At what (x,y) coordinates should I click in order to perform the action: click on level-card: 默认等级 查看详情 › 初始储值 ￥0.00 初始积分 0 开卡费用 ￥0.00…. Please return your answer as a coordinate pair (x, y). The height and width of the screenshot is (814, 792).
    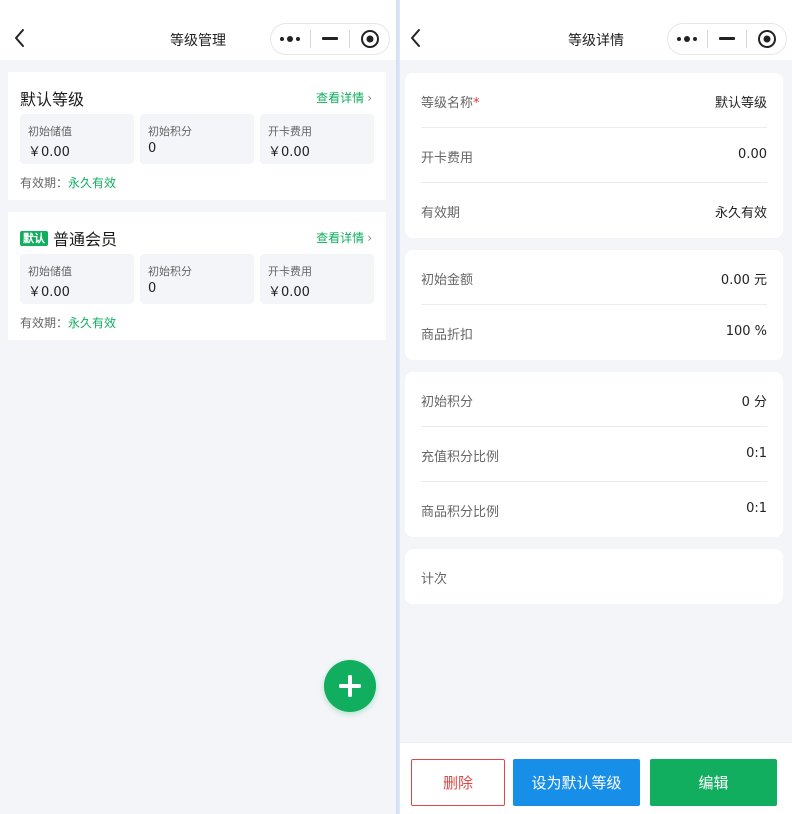
    Looking at the image, I should click on (197, 136).